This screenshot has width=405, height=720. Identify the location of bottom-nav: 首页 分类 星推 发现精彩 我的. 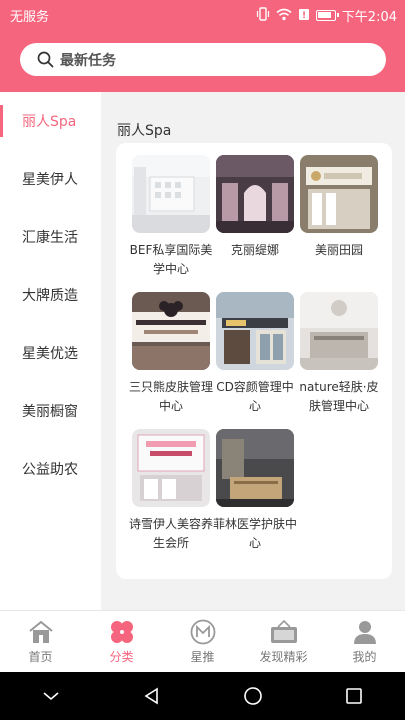
(202, 641).